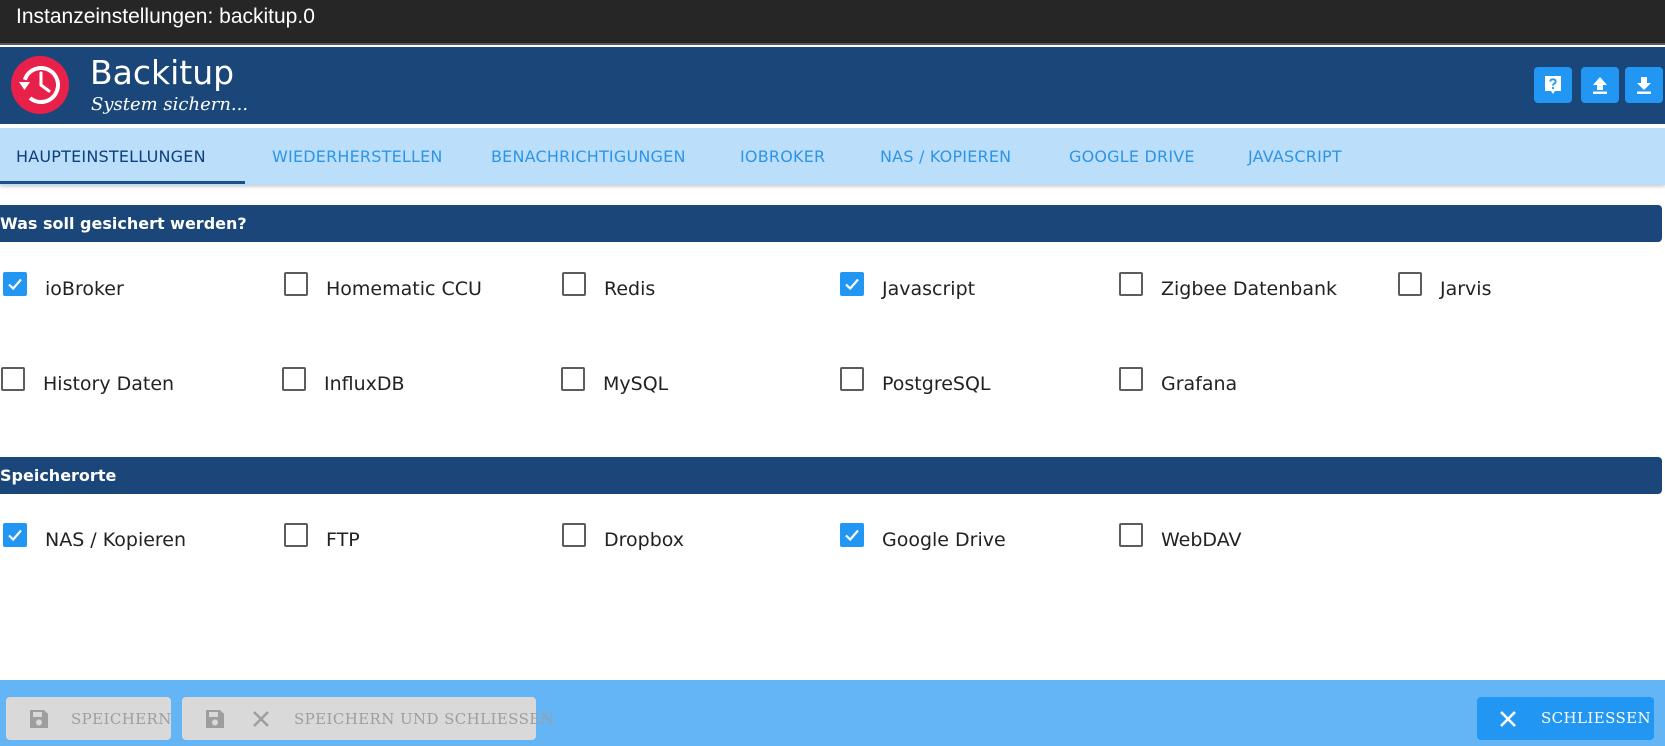  I want to click on download-icon, so click(1644, 85).